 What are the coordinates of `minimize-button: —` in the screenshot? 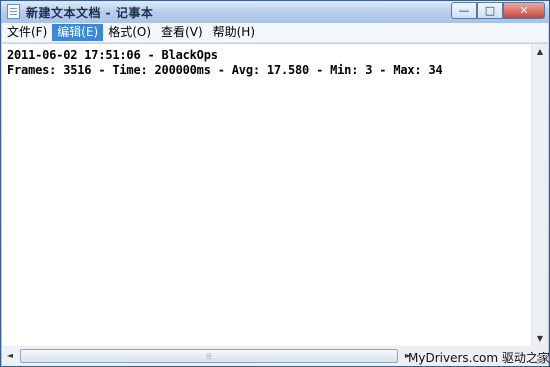 It's located at (464, 10).